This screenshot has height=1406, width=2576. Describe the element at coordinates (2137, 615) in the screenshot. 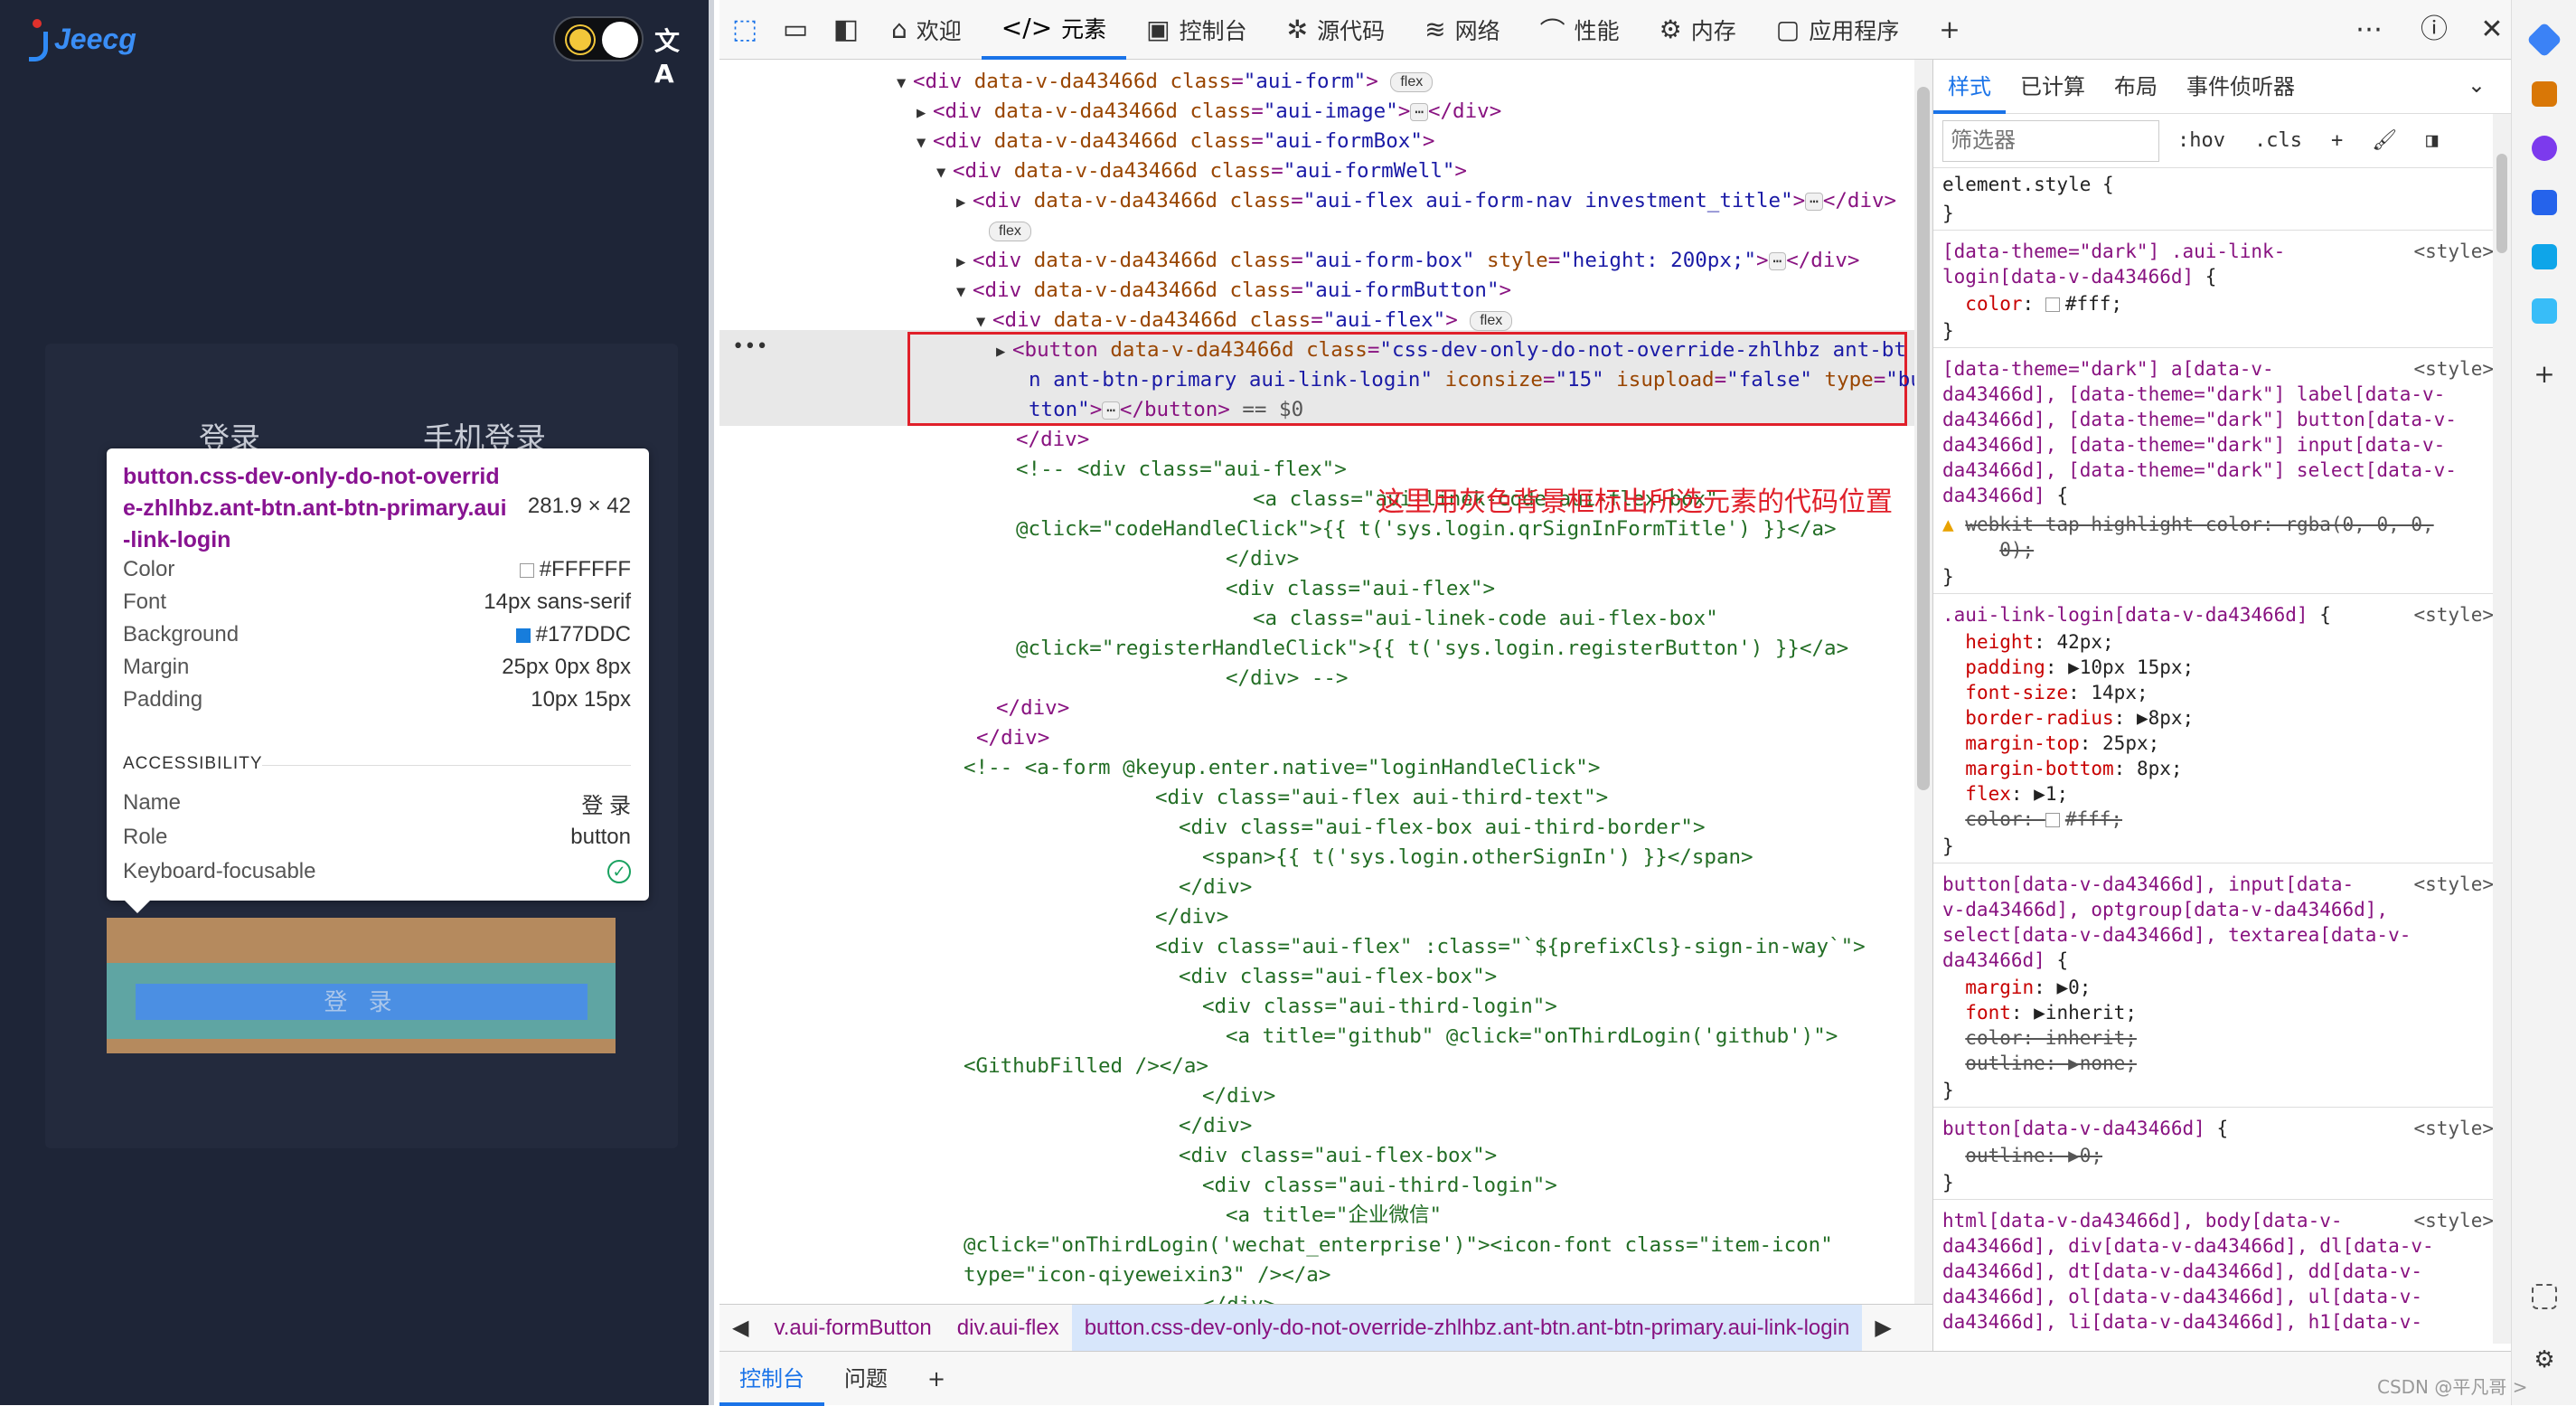

I see `css-rule: .aui-link-login[data-v-da43466d] {` at that location.